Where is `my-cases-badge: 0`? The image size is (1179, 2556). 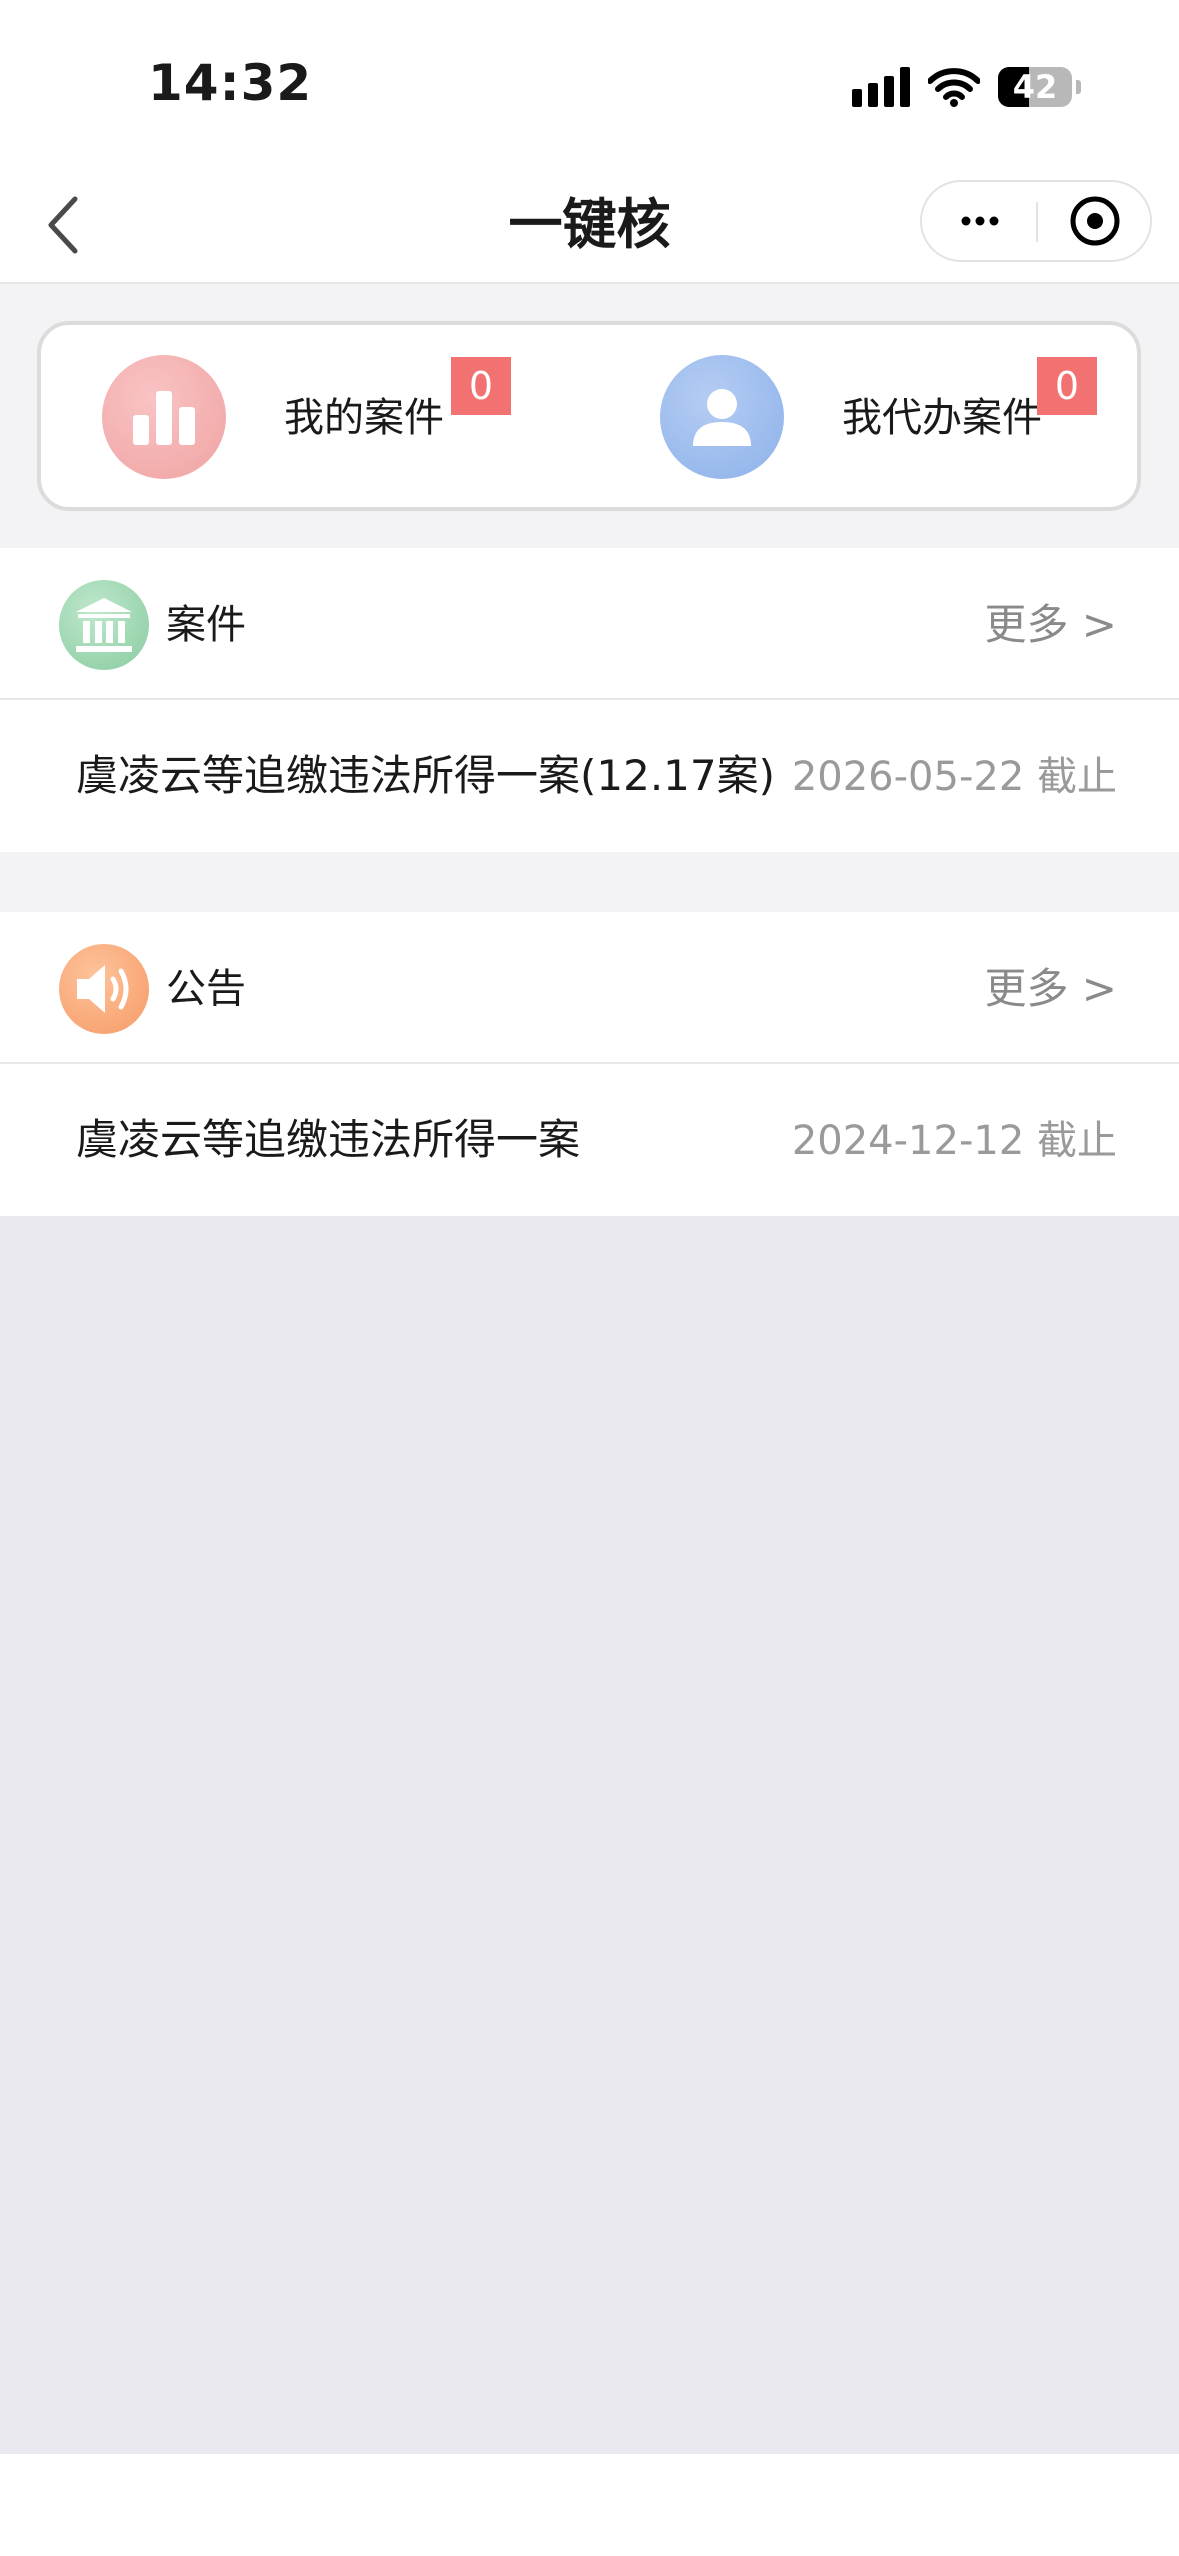
my-cases-badge: 0 is located at coordinates (481, 386).